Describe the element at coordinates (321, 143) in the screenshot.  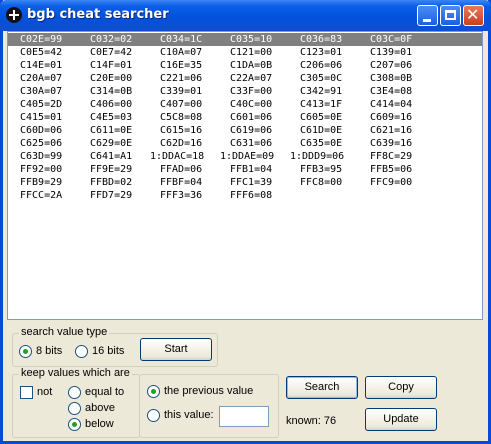
I see `list-item: C635=0E` at that location.